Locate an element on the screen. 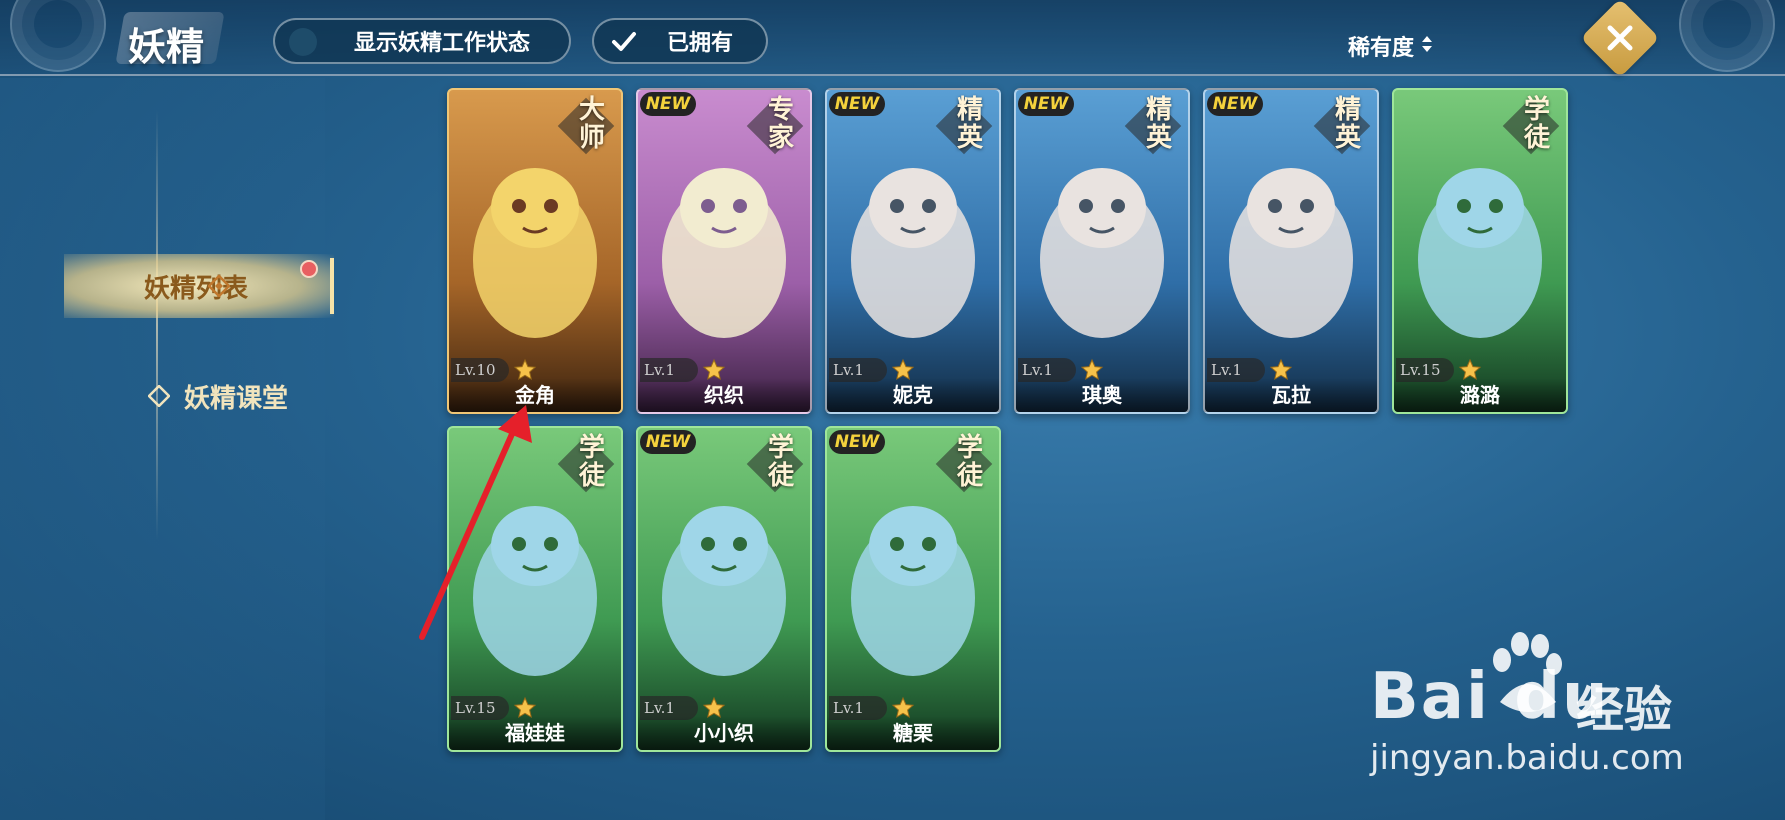 This screenshot has width=1785, height=820. watermark-url: jingyan.baidu.com is located at coordinates (1527, 758).